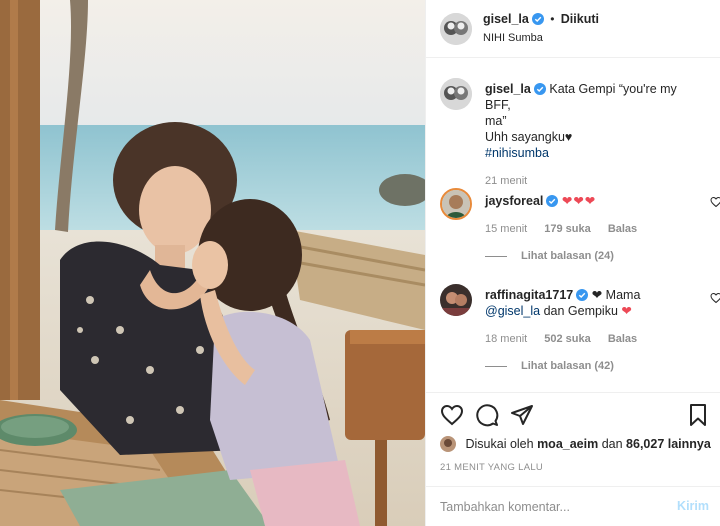 The image size is (720, 526). I want to click on comment-meta: 18 menit 502 suka Balas, so click(586, 339).